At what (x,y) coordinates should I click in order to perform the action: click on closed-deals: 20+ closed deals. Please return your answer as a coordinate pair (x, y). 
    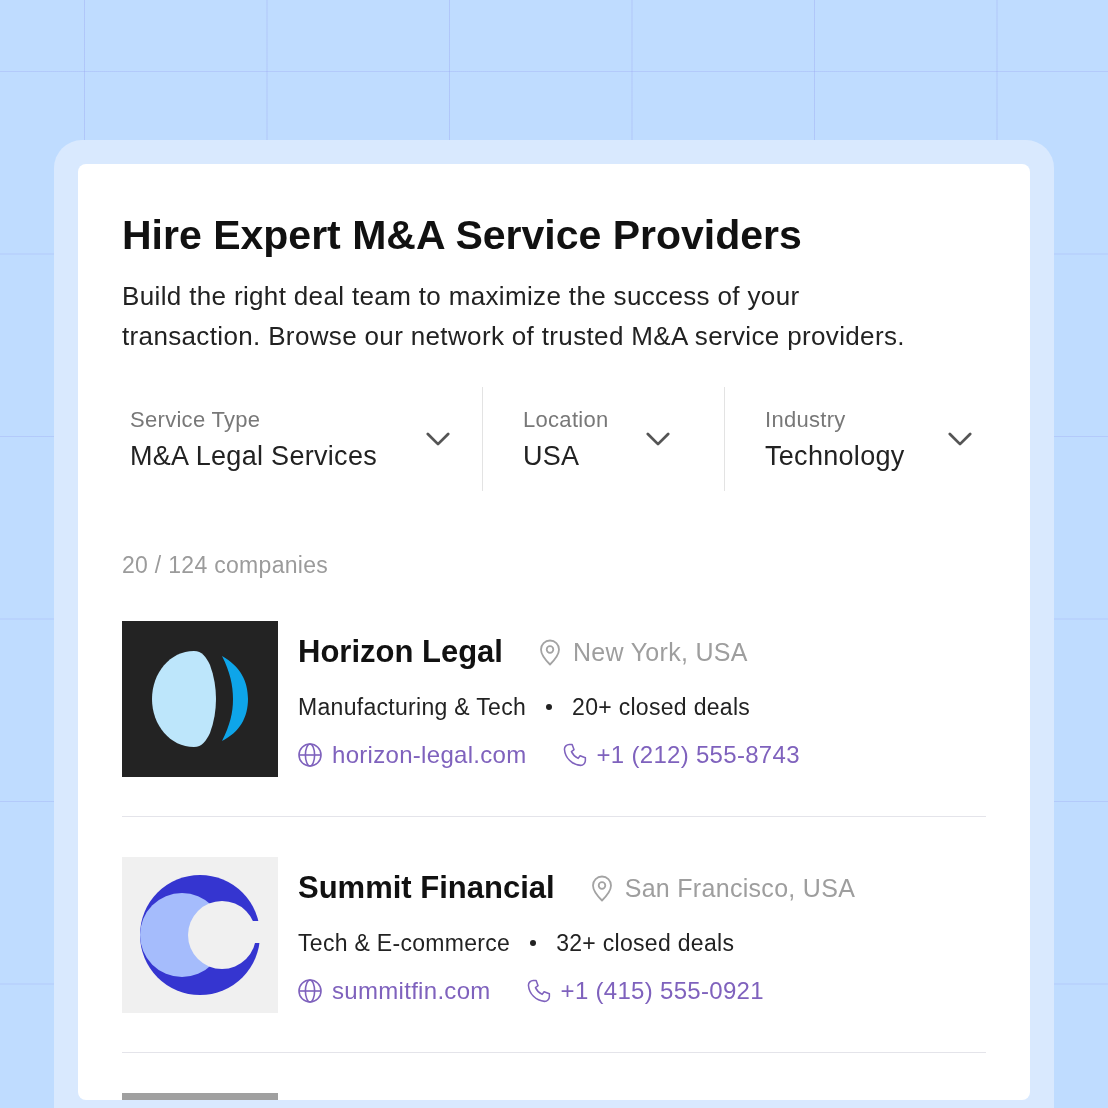
    Looking at the image, I should click on (661, 707).